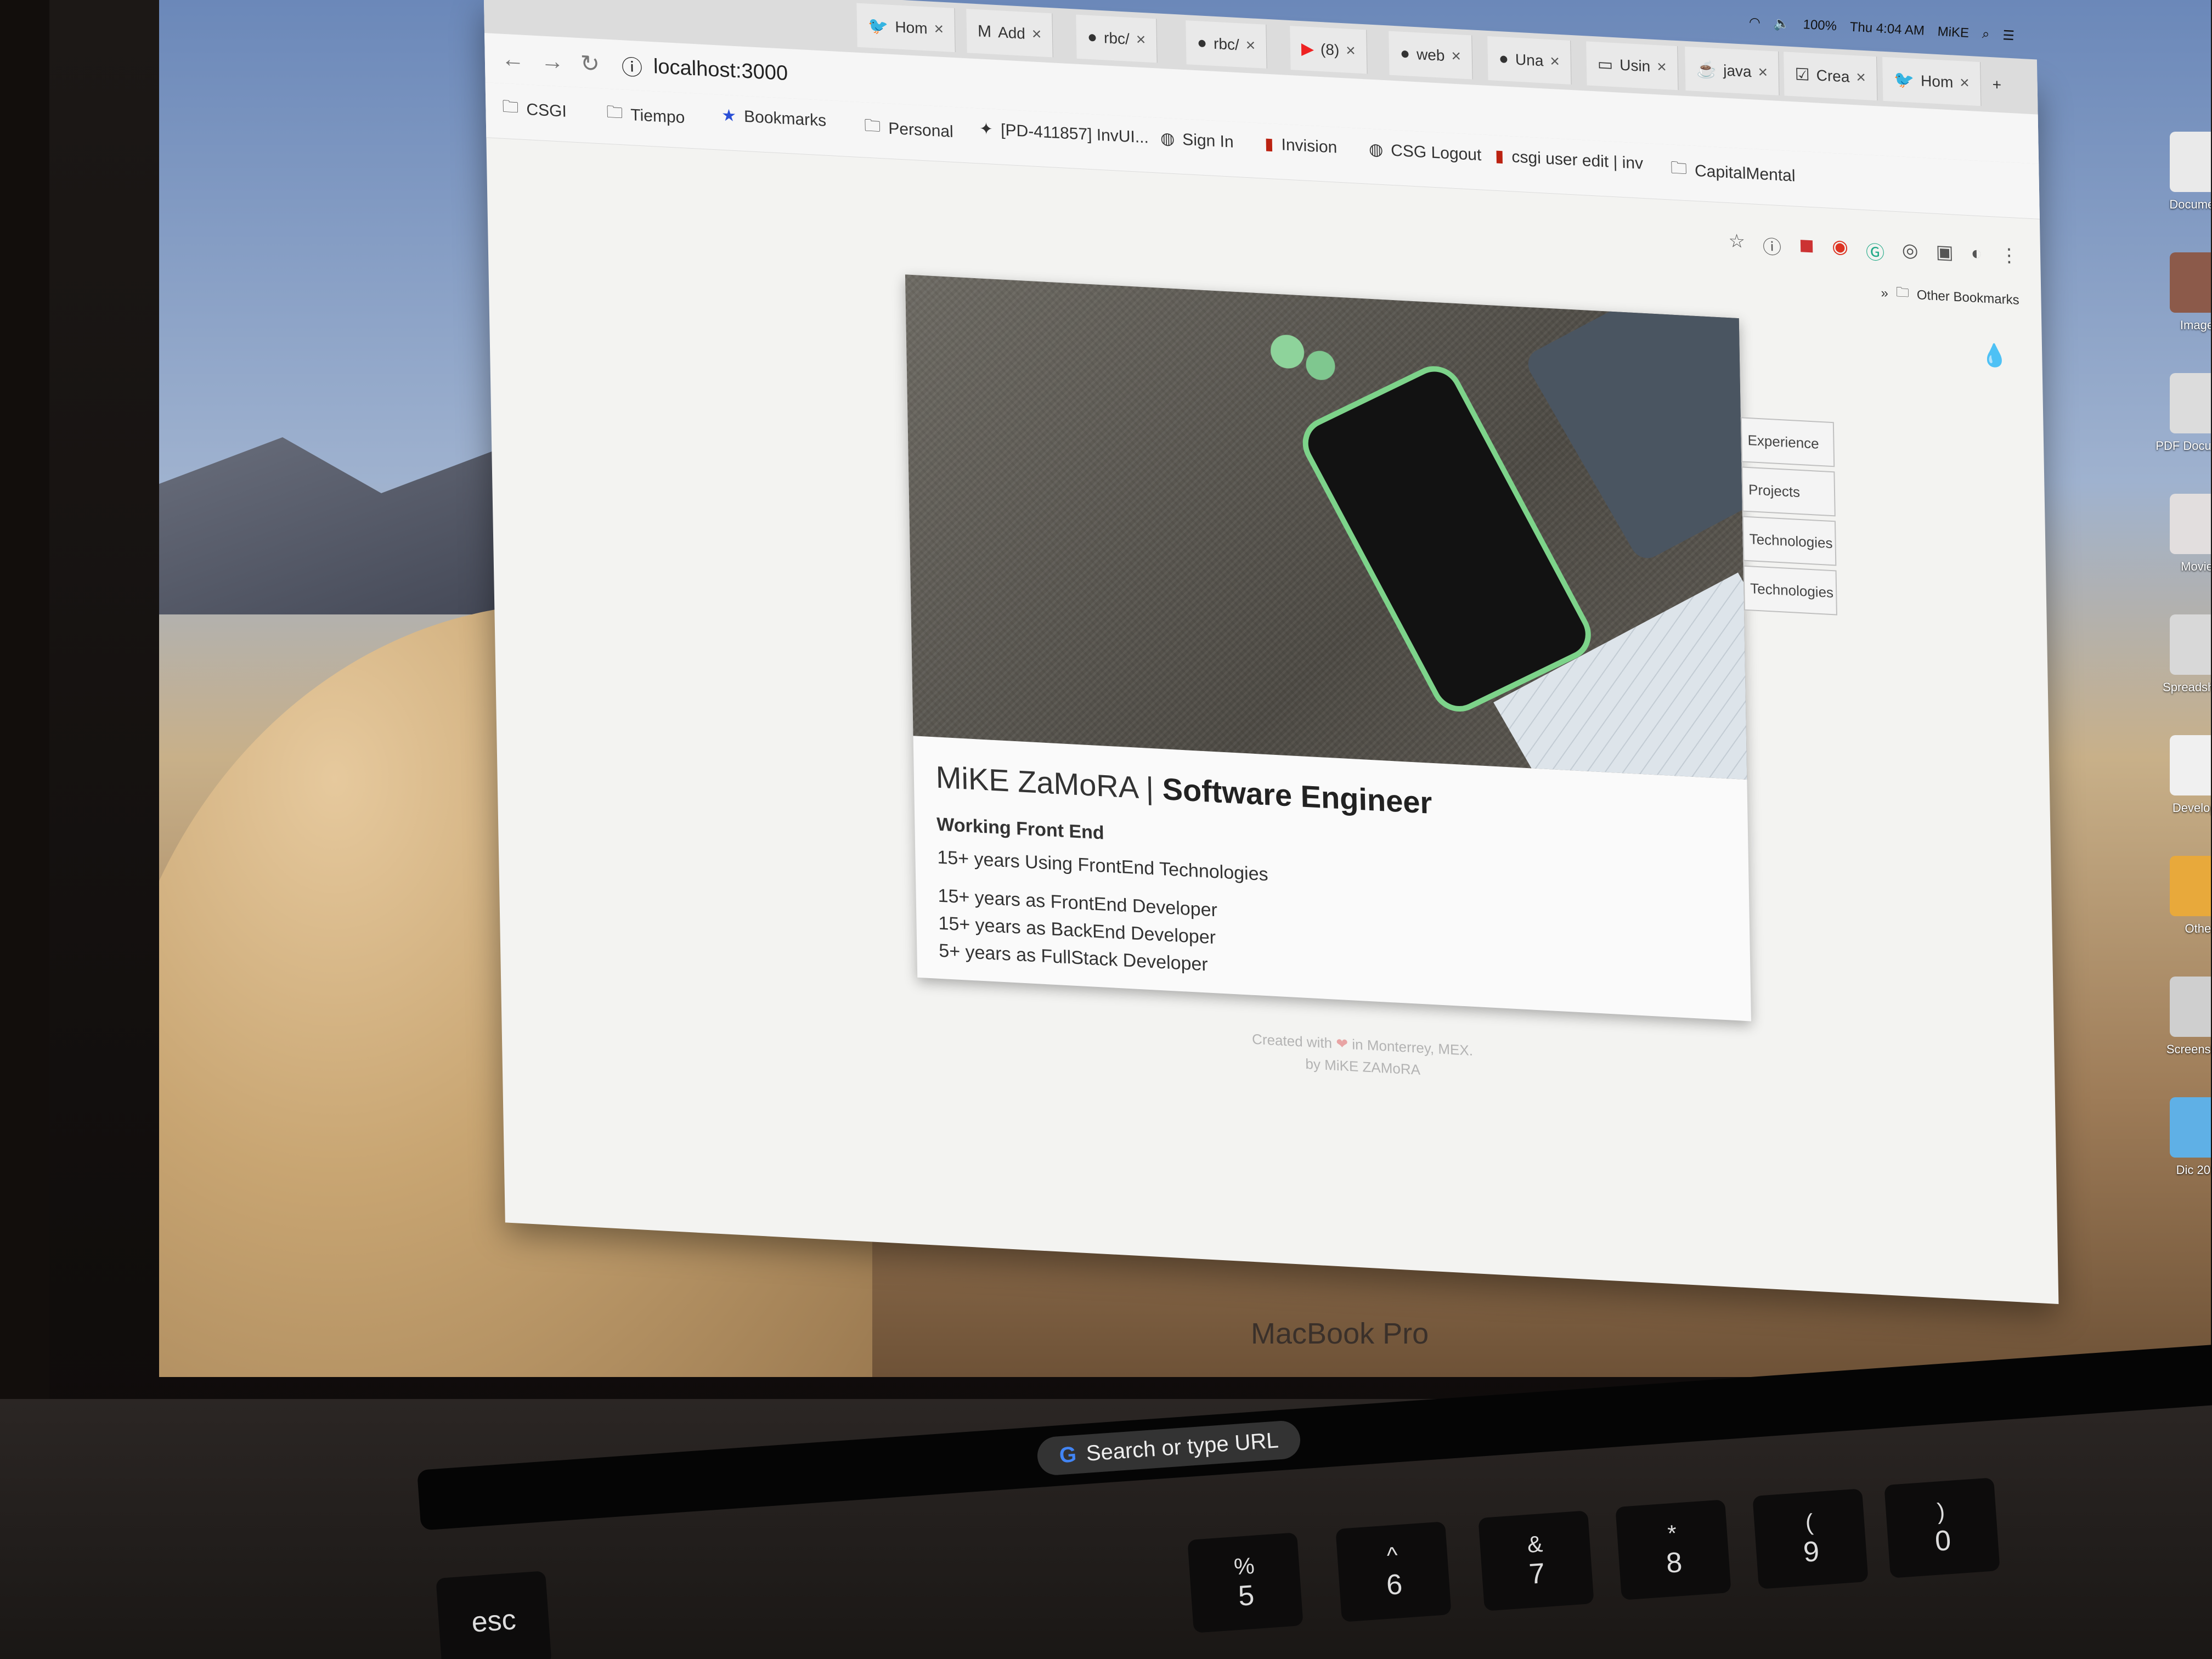 This screenshot has width=2212, height=1659. I want to click on youtube-icon: ▶, so click(1307, 49).